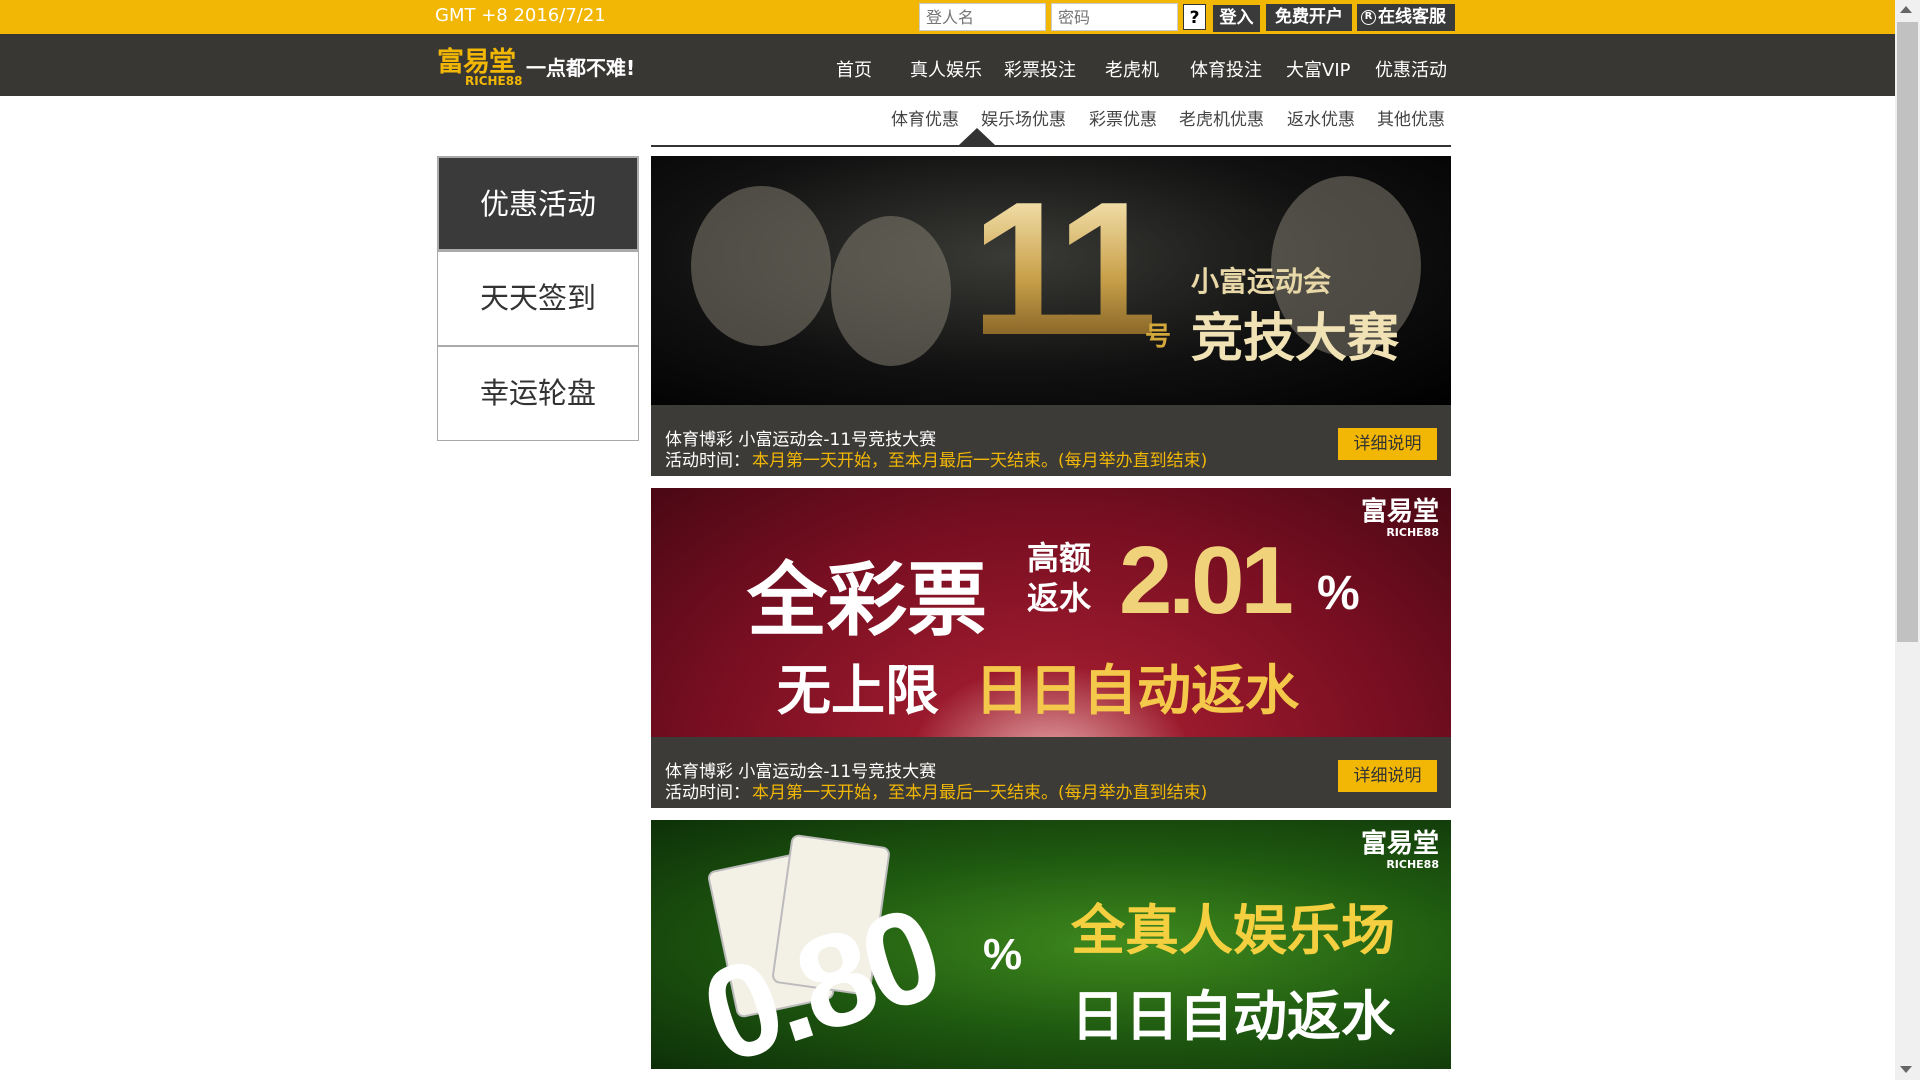 This screenshot has width=1920, height=1080. Describe the element at coordinates (1233, 1016) in the screenshot. I see `banner-subtitle: 日日自动返水` at that location.